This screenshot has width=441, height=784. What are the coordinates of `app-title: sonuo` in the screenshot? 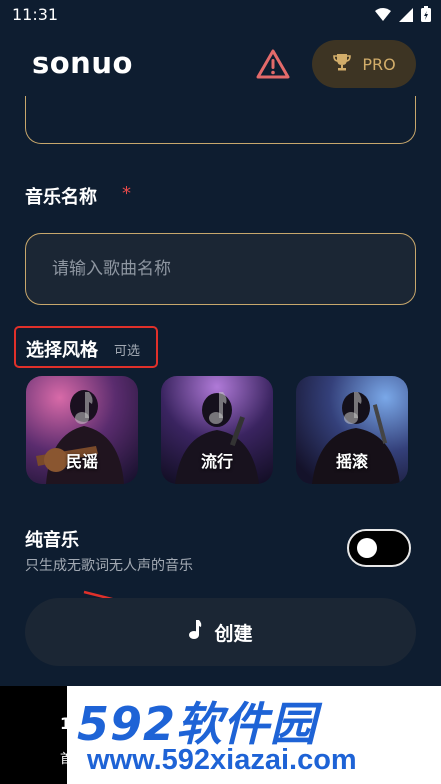 It's located at (82, 63).